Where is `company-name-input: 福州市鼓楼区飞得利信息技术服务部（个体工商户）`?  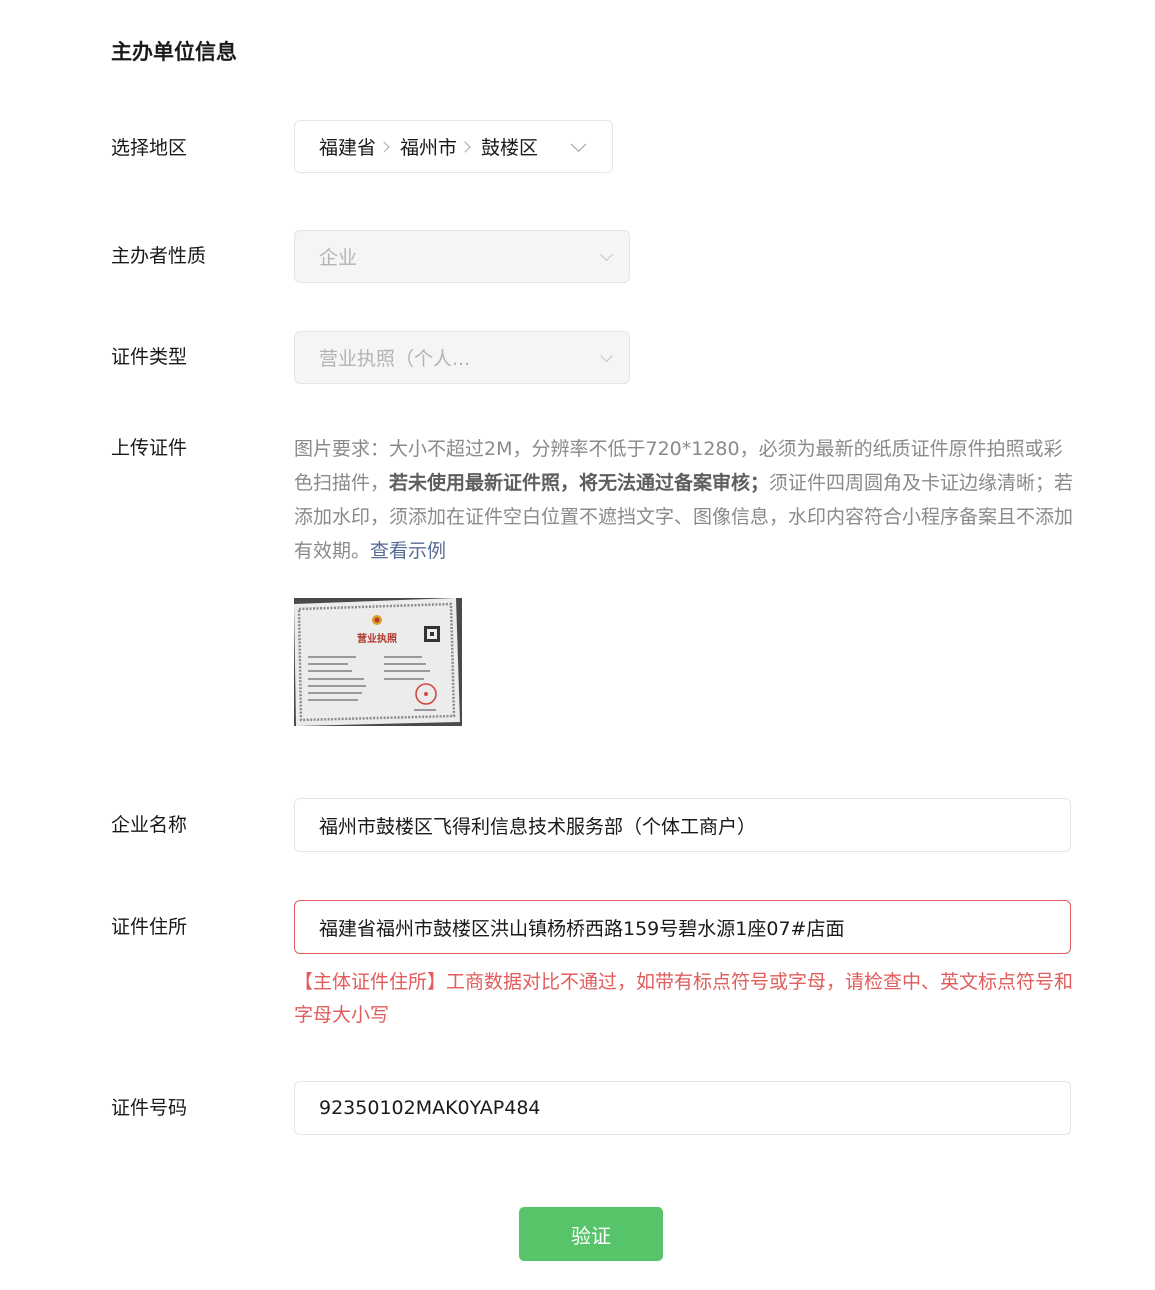
company-name-input: 福州市鼓楼区飞得利信息技术服务部（个体工商户） is located at coordinates (682, 825).